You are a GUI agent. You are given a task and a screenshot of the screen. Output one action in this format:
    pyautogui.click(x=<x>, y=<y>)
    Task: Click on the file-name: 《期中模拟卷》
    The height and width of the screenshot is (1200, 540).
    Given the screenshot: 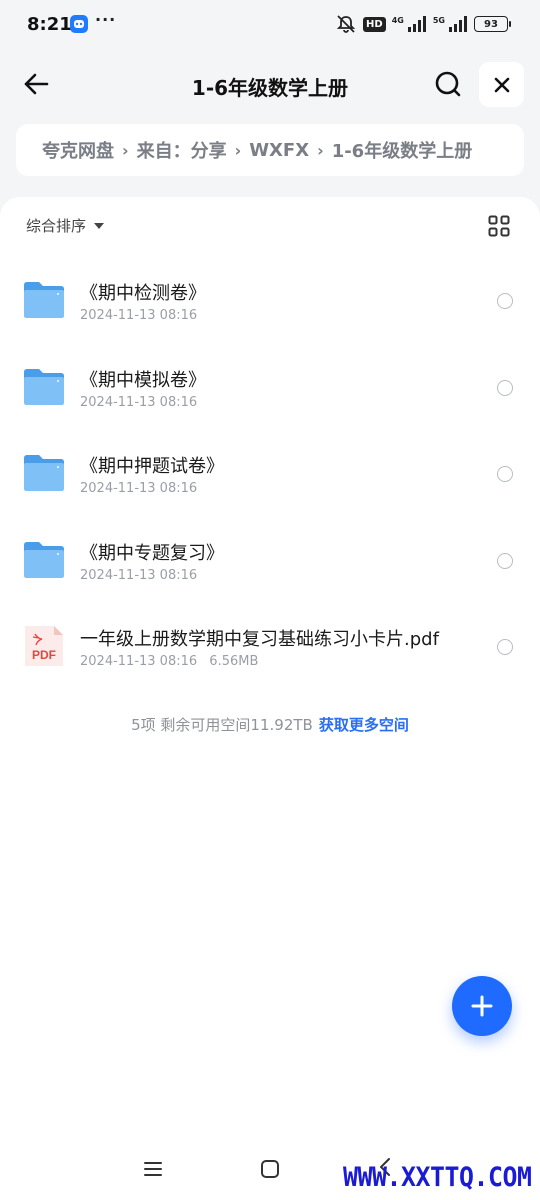 What is the action you would take?
    pyautogui.click(x=143, y=380)
    